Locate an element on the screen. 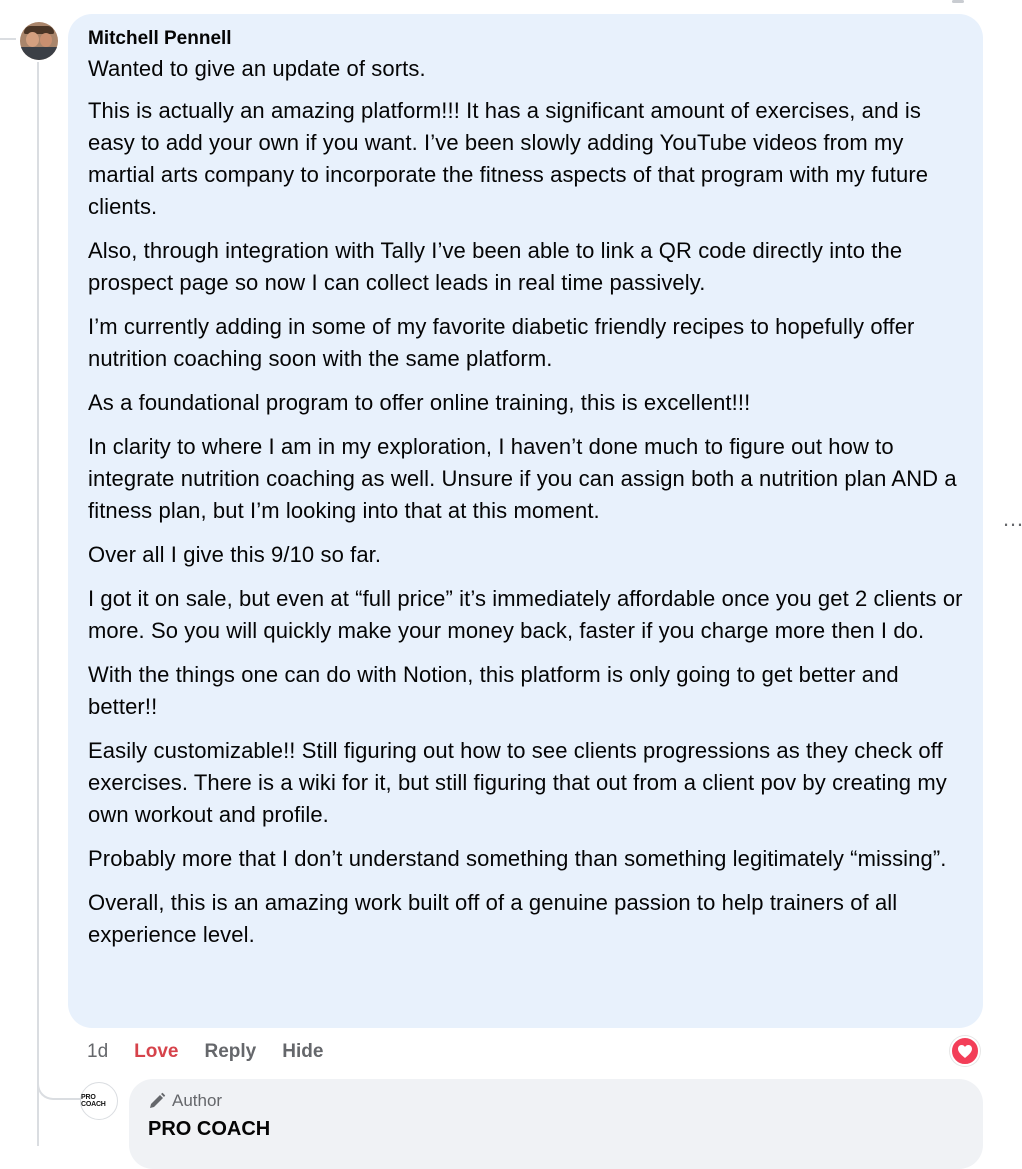 The width and height of the screenshot is (1022, 1169). love-button: Love is located at coordinates (156, 1052).